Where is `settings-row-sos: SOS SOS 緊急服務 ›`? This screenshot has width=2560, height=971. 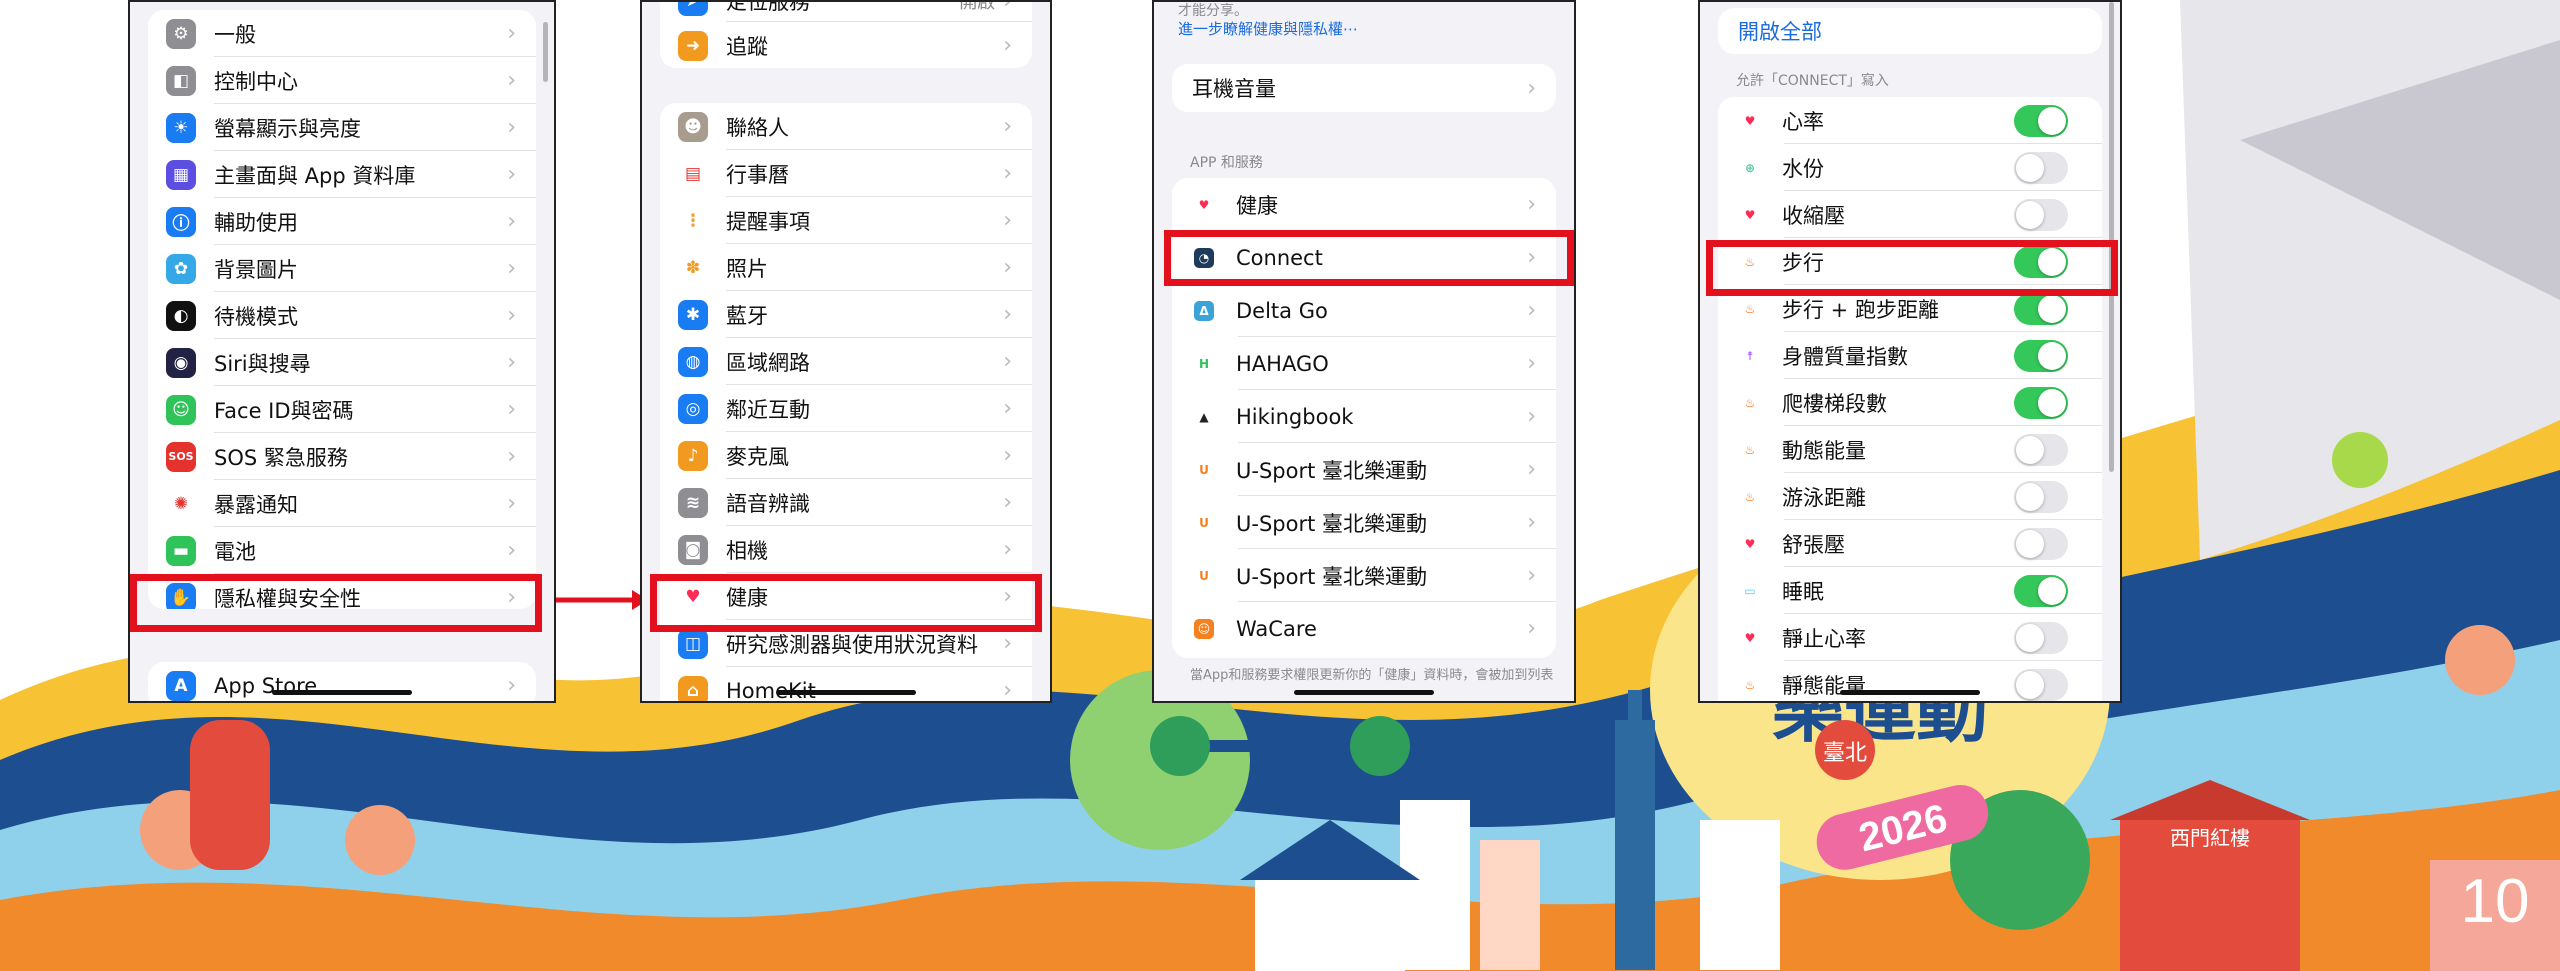 settings-row-sos: SOS SOS 緊急服務 › is located at coordinates (342, 456).